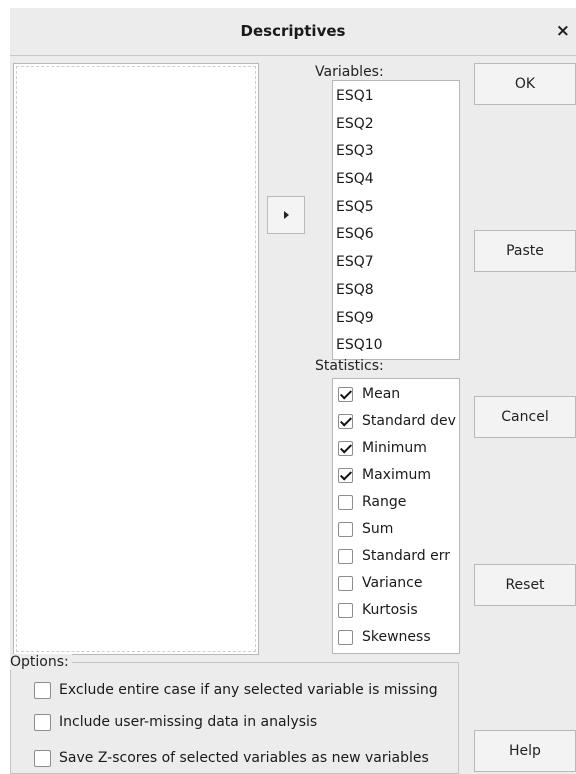 The image size is (576, 774). What do you see at coordinates (396, 637) in the screenshot?
I see `stat-label: Skewness` at bounding box center [396, 637].